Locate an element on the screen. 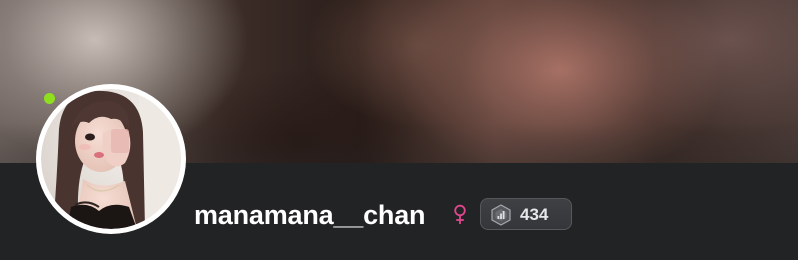  level-badge: 434 is located at coordinates (526, 214).